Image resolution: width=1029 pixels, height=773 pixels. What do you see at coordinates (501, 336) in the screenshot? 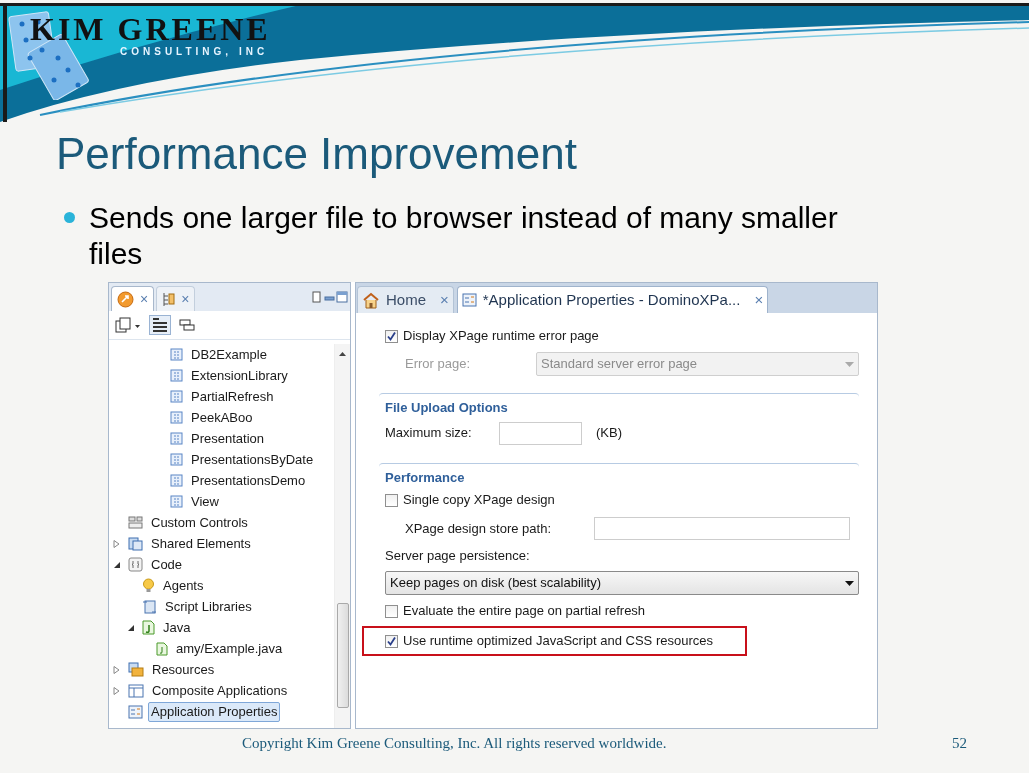
I see `checkbox-label: Display XPage runtime error page` at bounding box center [501, 336].